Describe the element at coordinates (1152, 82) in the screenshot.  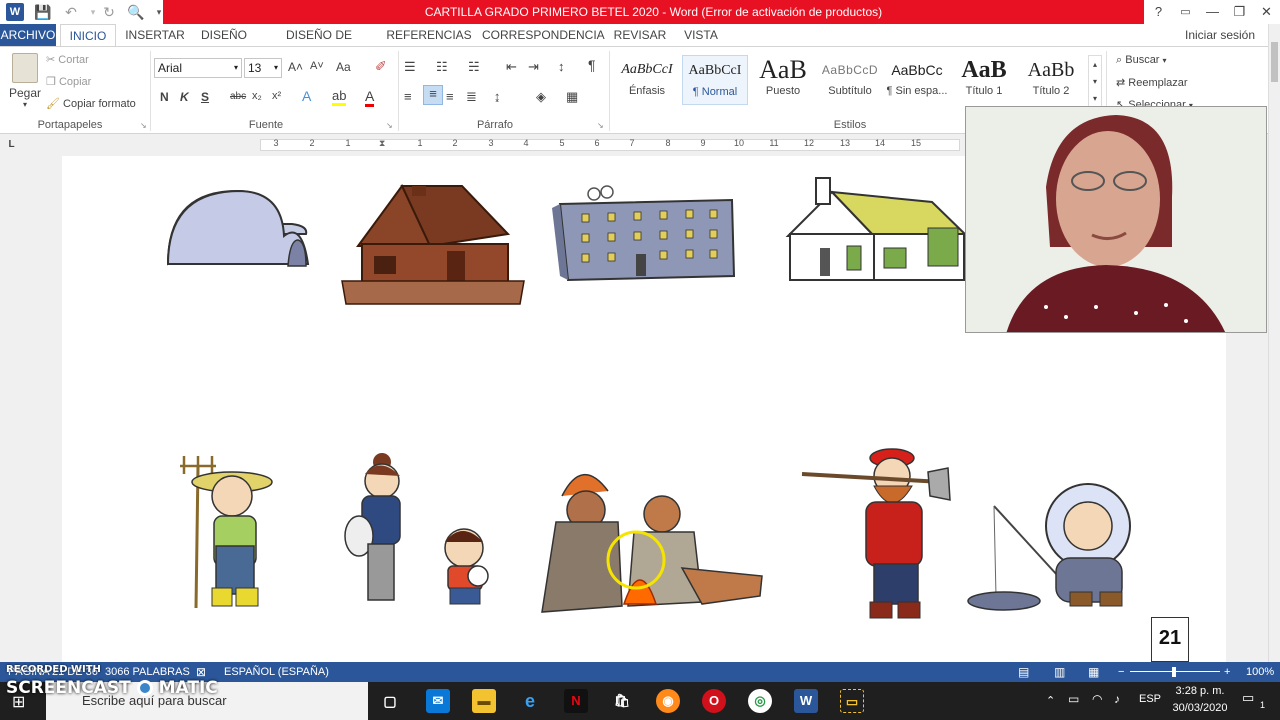
I see `replace-button: ⇄ Reemplazar` at that location.